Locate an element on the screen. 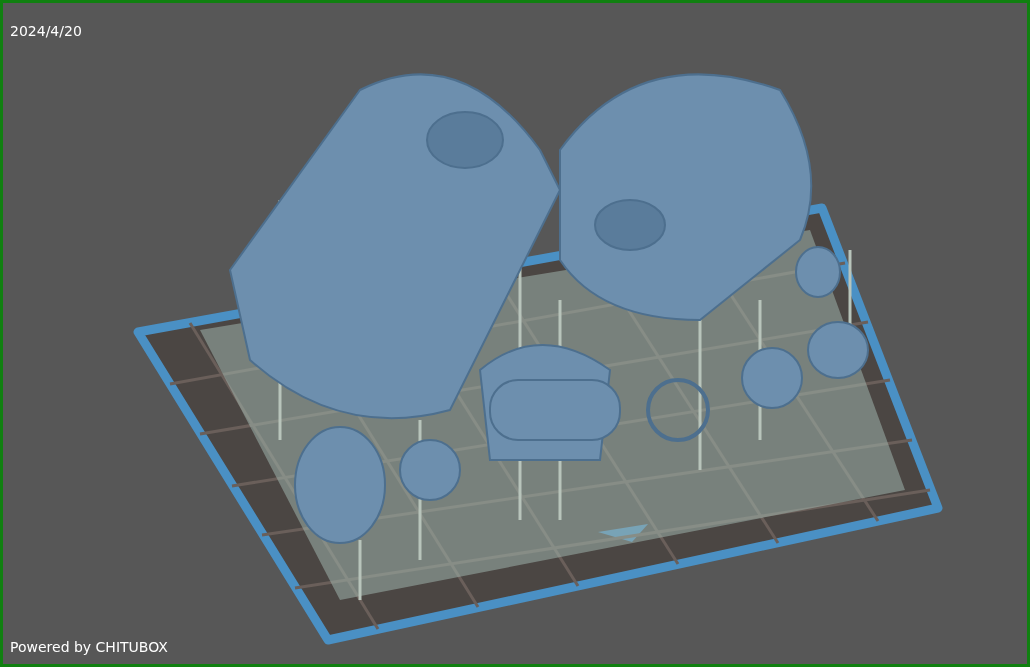 Image resolution: width=1030 pixels, height=667 pixels. branding-label: Powered by CHITUBOX is located at coordinates (89, 647).